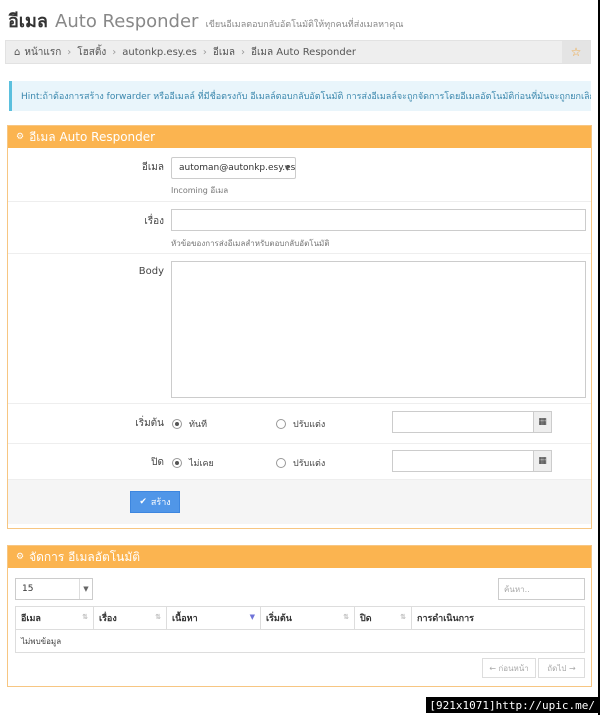 The height and width of the screenshot is (715, 600). I want to click on column-subject: เรื่อง ⇅, so click(130, 618).